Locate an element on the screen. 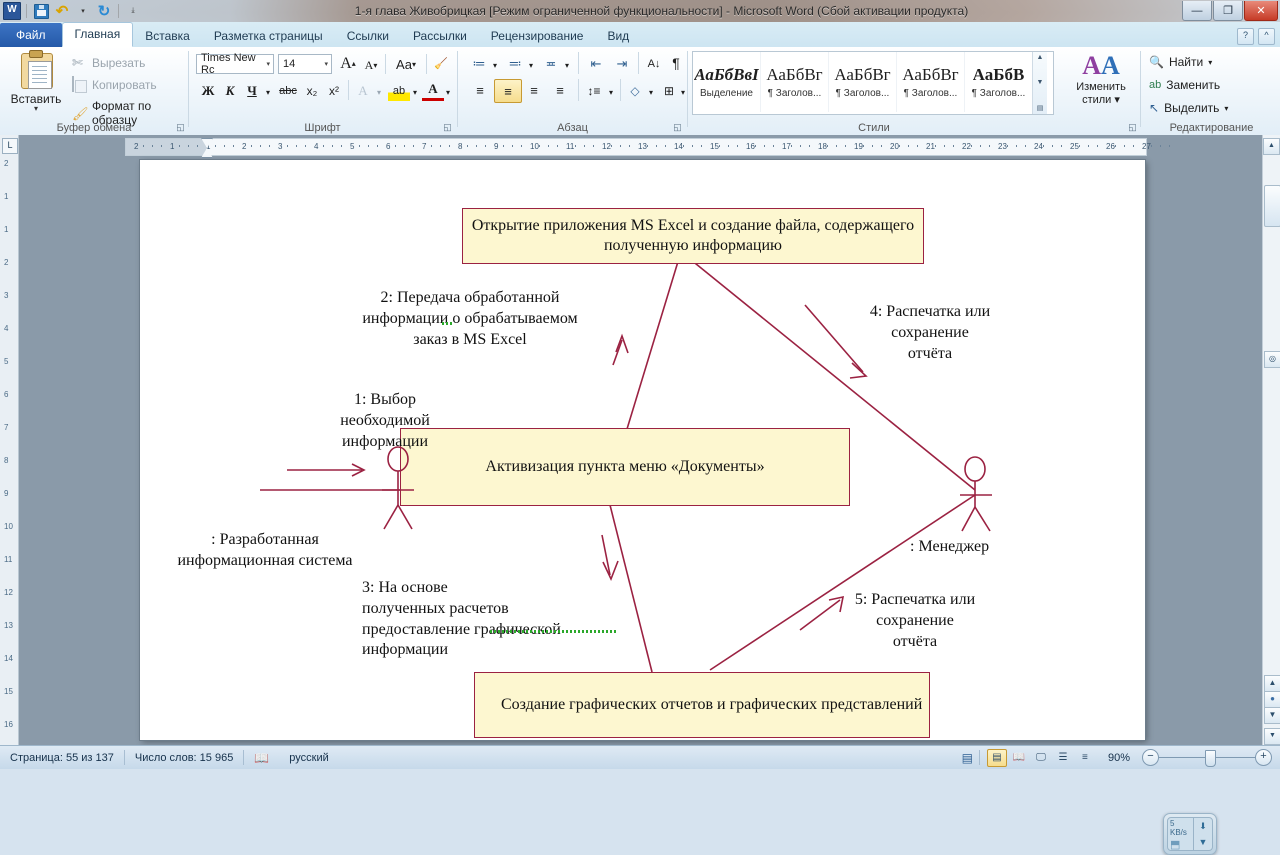 This screenshot has height=855, width=1280. align-center-button: ≡ is located at coordinates (508, 91).